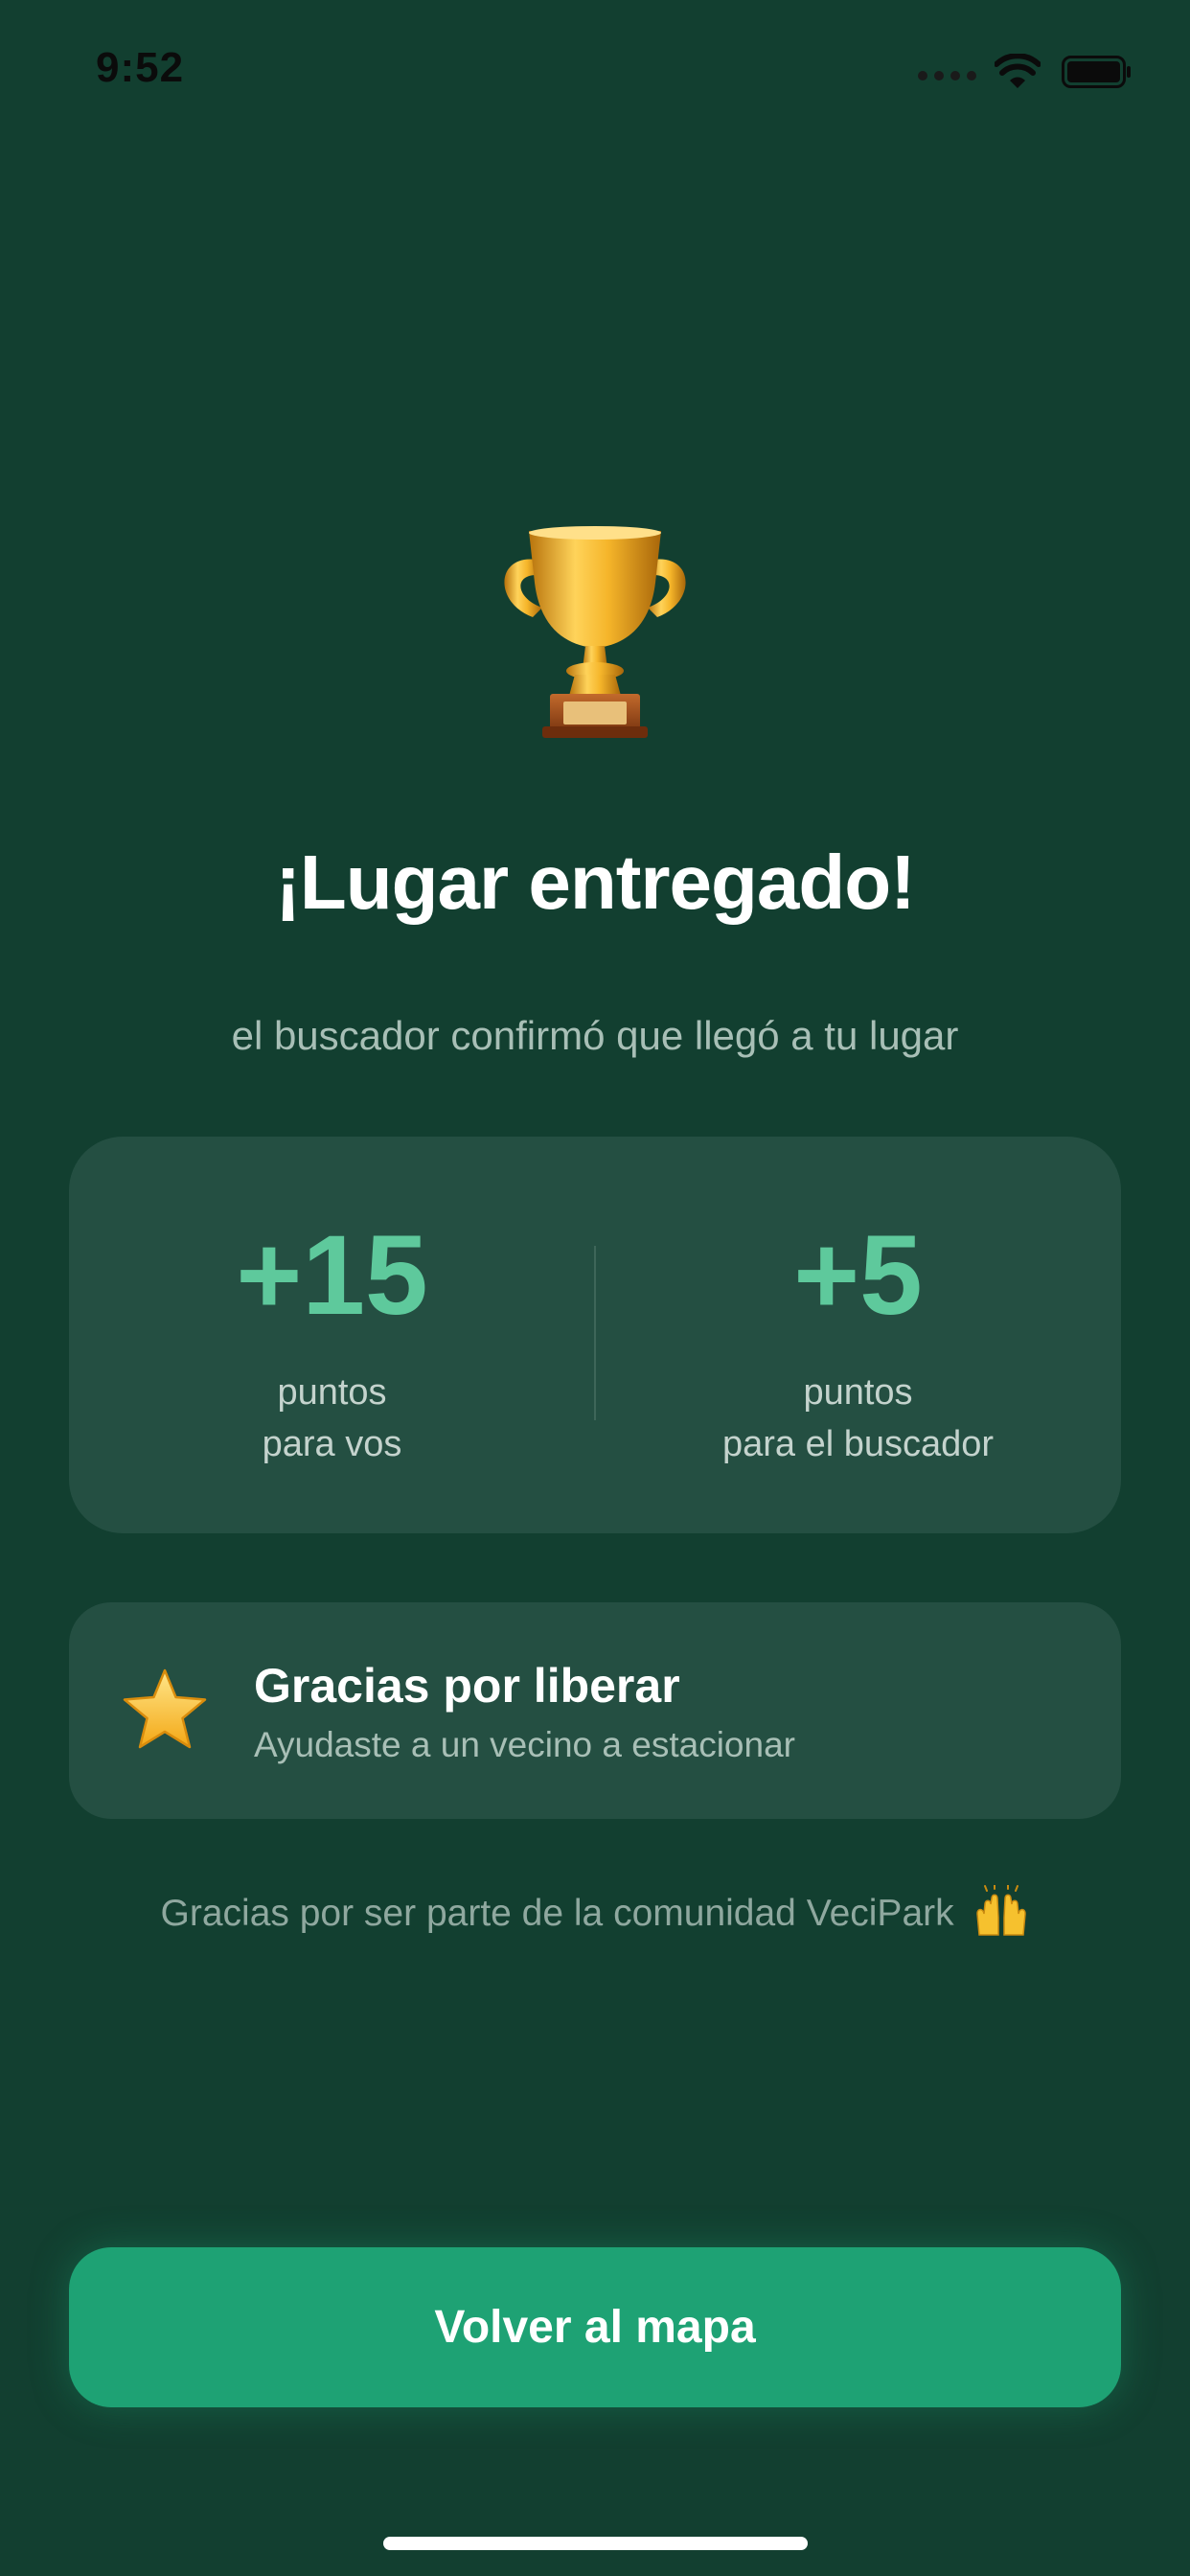  Describe the element at coordinates (525, 1744) in the screenshot. I see `thanks-subtitle: Ayudaste a un vecino a estacionar` at that location.